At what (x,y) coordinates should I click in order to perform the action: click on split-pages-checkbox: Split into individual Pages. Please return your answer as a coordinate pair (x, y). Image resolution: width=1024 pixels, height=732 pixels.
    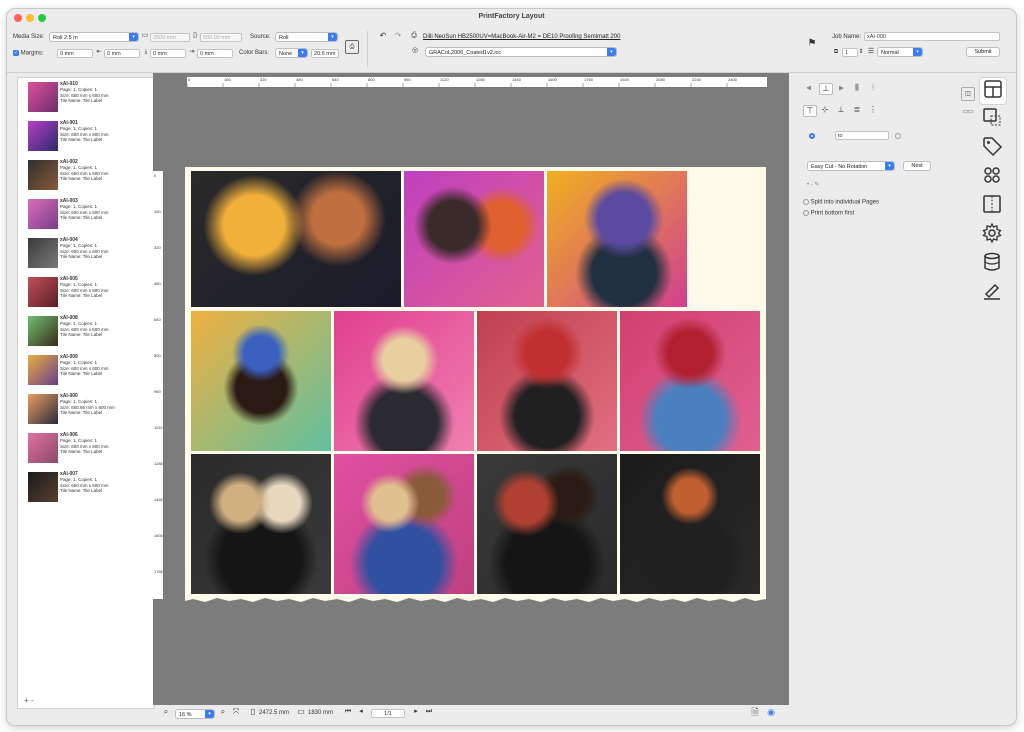
    Looking at the image, I should click on (841, 202).